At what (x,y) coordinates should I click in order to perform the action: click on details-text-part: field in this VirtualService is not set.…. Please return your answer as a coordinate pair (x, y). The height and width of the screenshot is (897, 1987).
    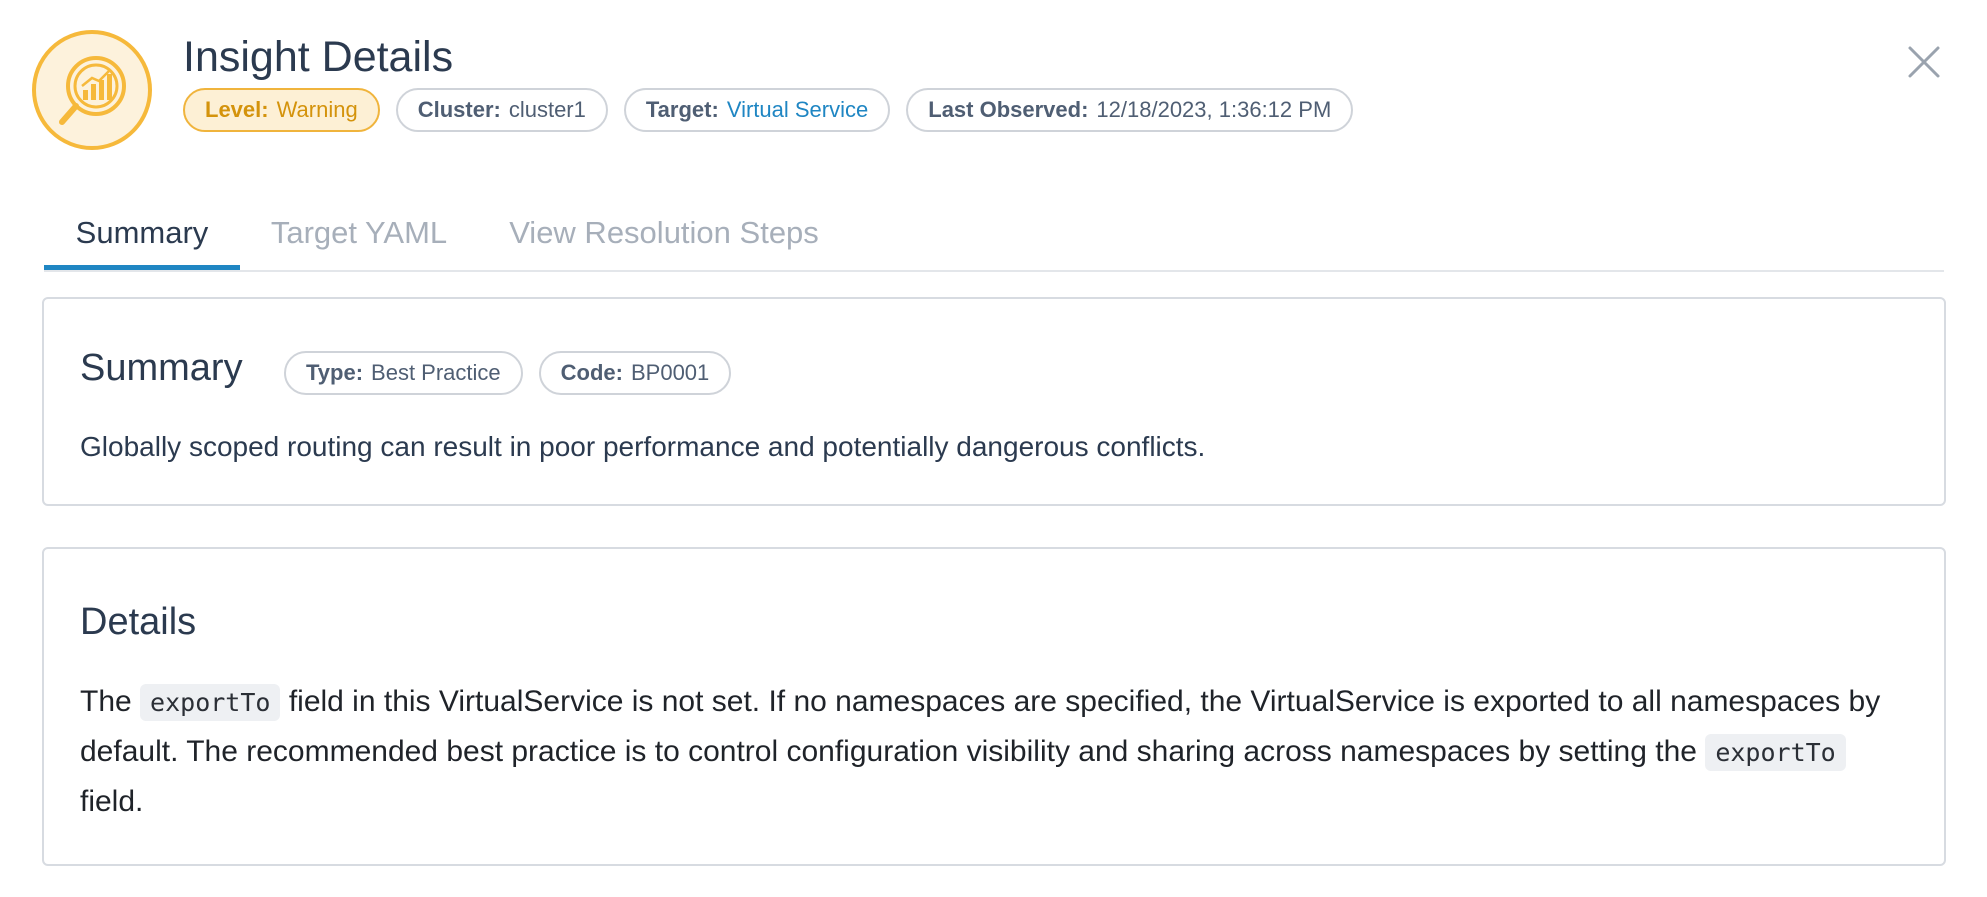
    Looking at the image, I should click on (980, 726).